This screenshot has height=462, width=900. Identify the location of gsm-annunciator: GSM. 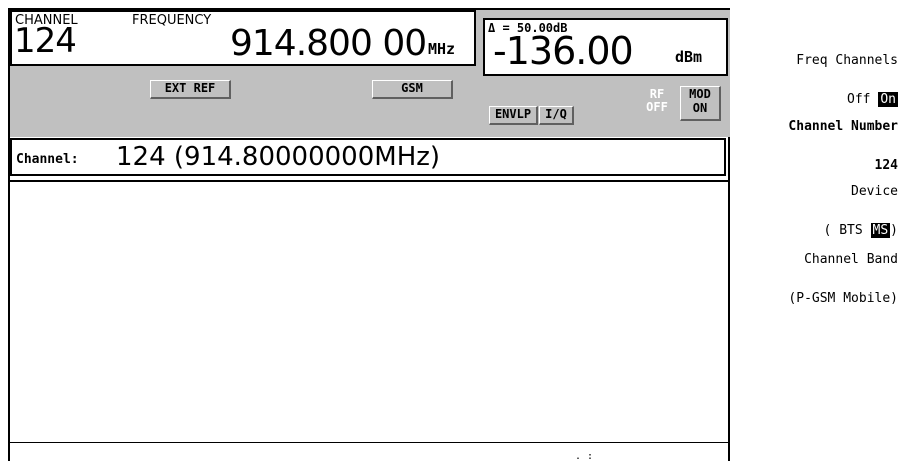
(412, 89).